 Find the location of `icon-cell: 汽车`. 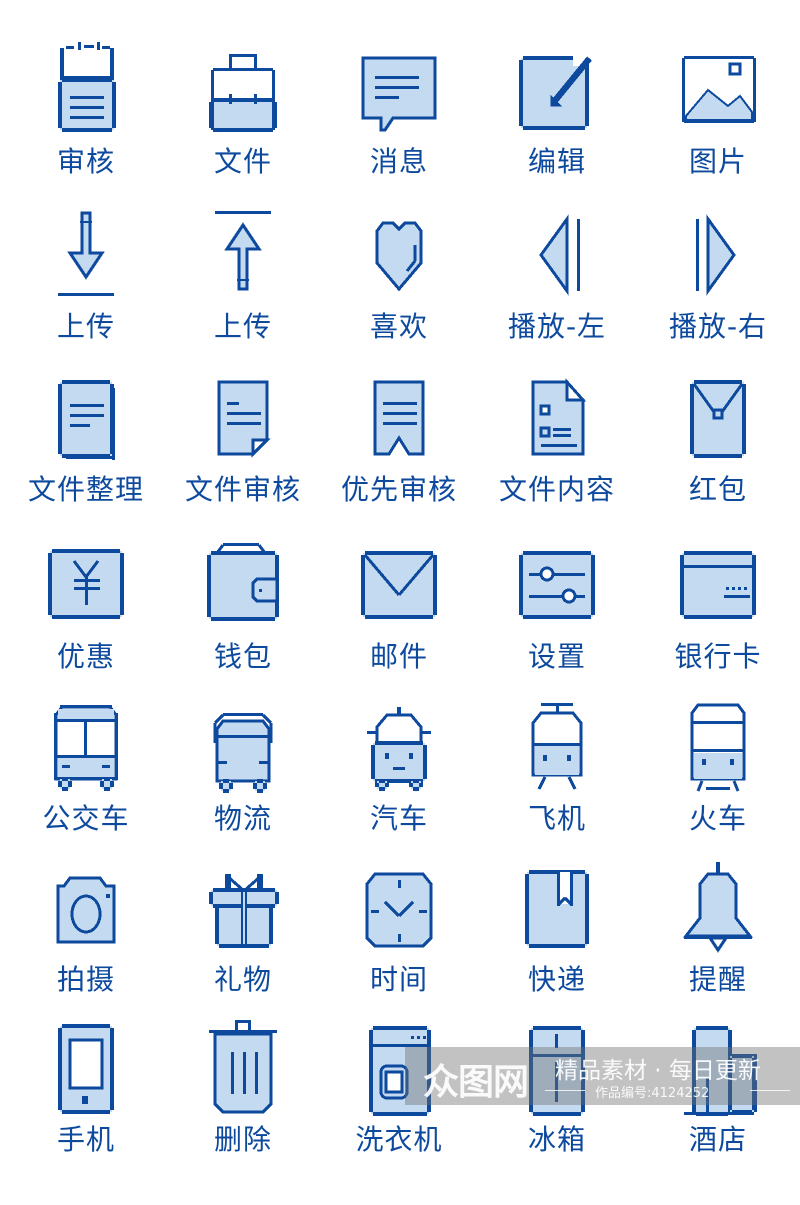

icon-cell: 汽车 is located at coordinates (399, 777).